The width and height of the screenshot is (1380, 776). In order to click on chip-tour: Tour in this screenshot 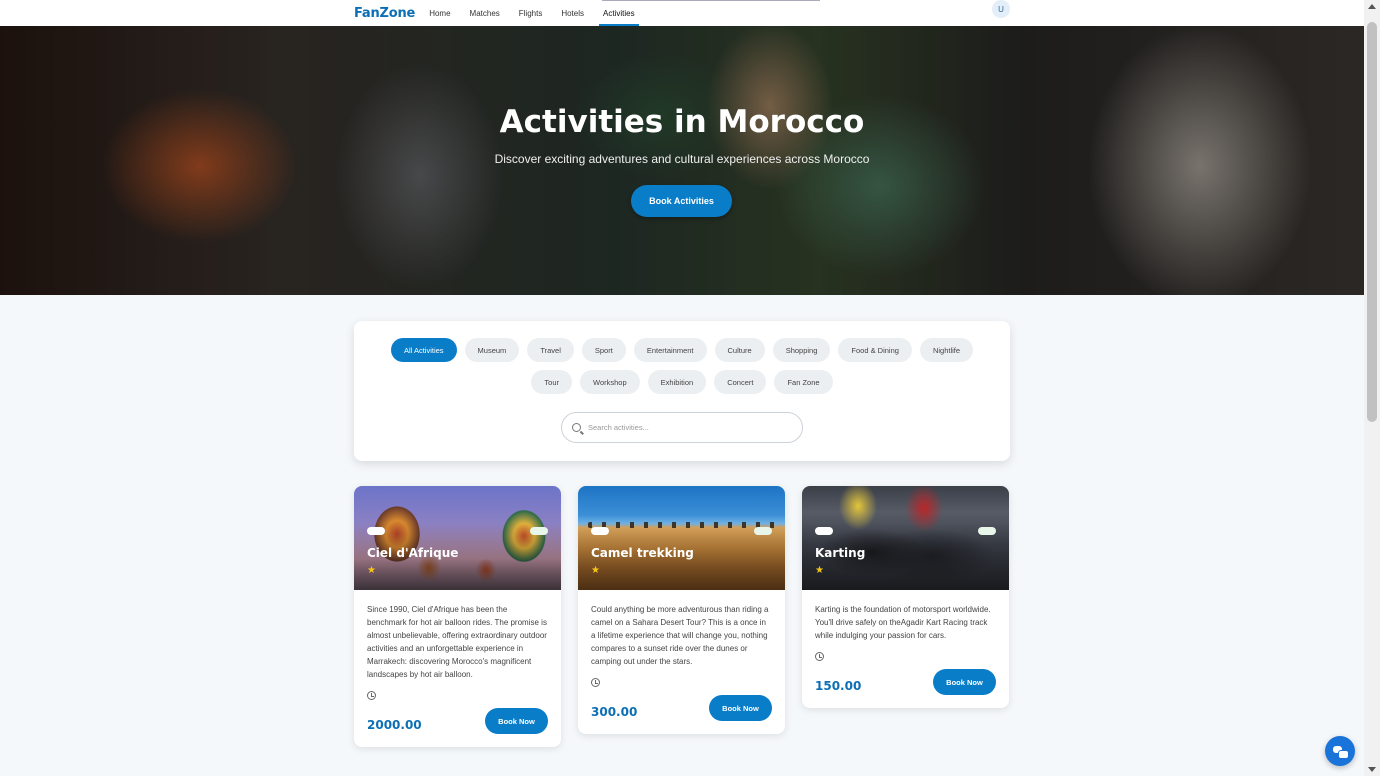, I will do `click(552, 382)`.